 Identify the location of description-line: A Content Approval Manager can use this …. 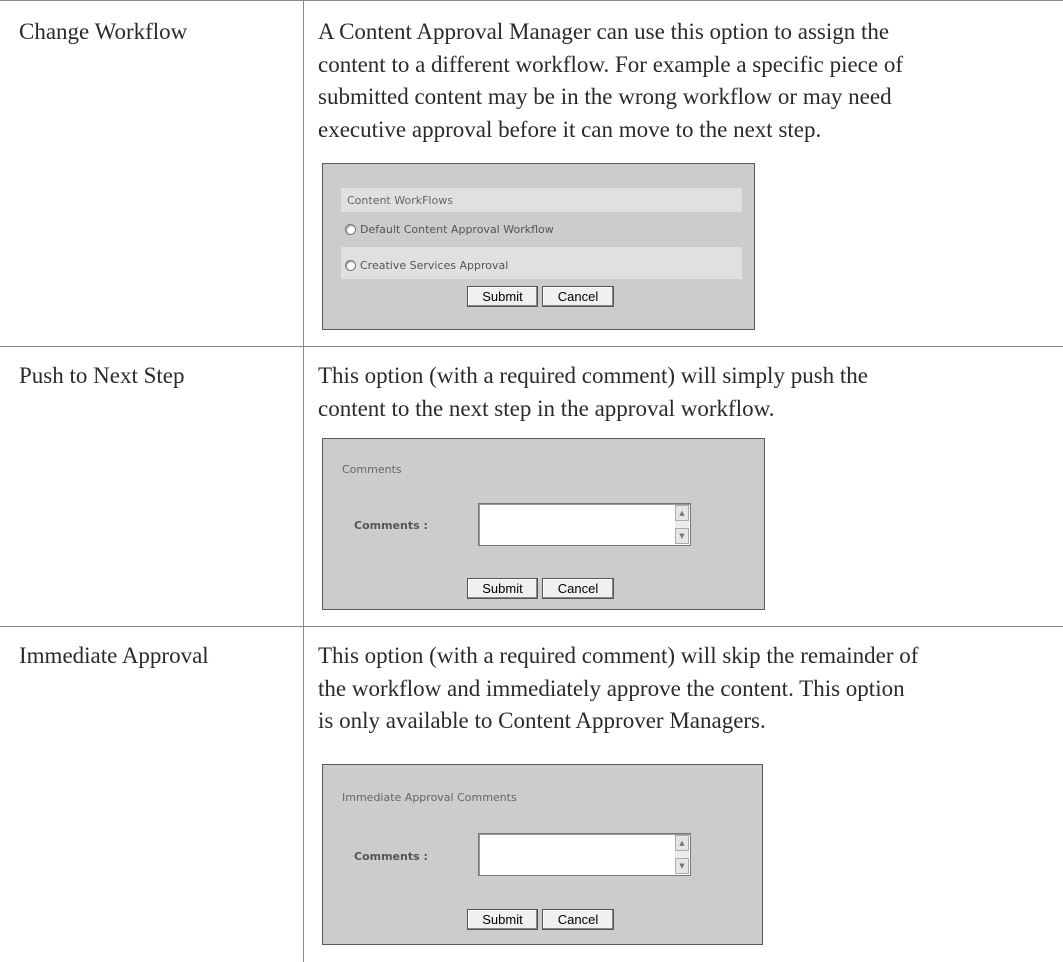
(604, 31).